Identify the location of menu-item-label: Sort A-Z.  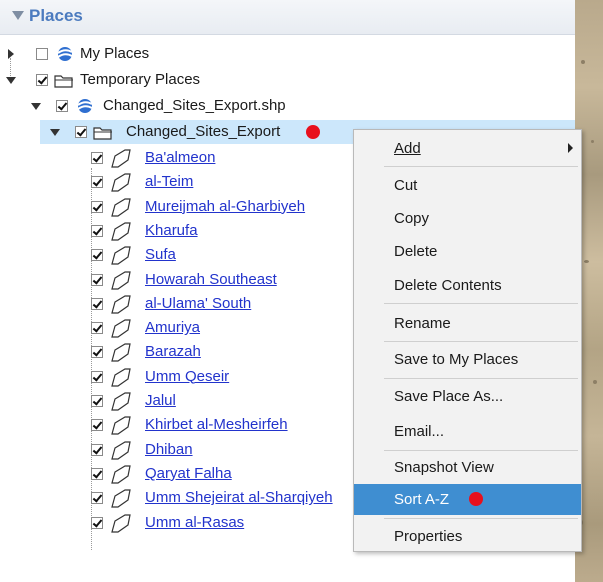
(422, 499).